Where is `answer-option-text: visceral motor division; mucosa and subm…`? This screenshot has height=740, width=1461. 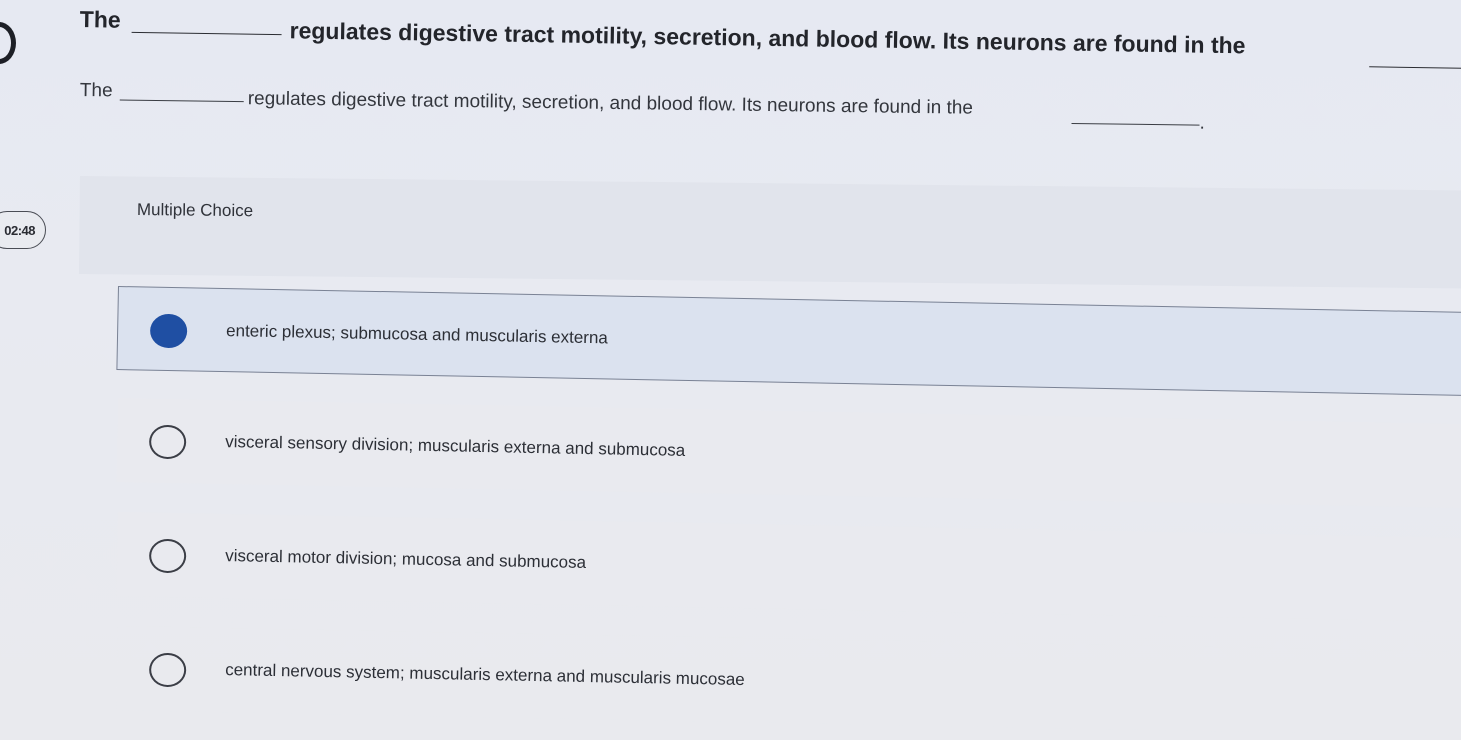
answer-option-text: visceral motor division; mucosa and subm… is located at coordinates (406, 559).